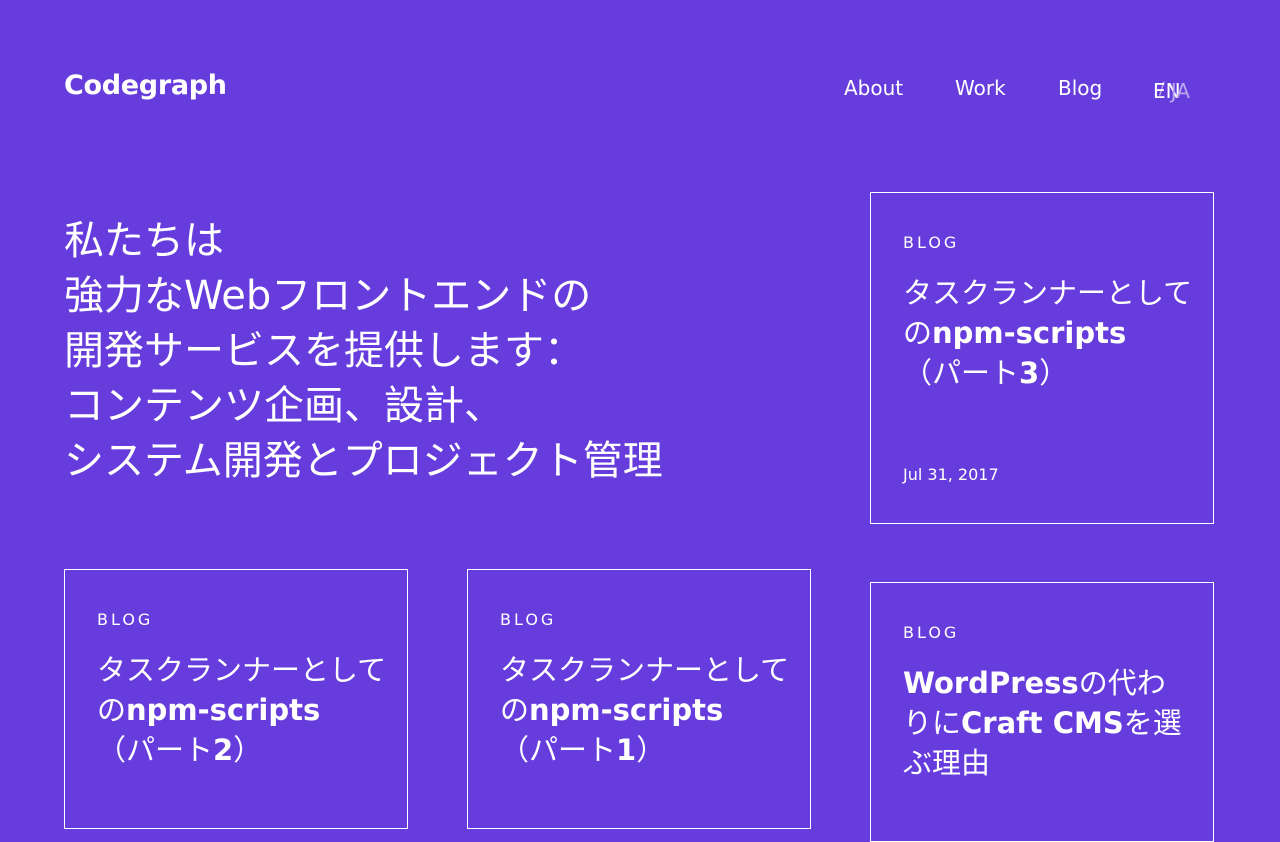 This screenshot has height=842, width=1280. What do you see at coordinates (363, 461) in the screenshot?
I see `hero-line: システム開発とプロジェクト管理` at bounding box center [363, 461].